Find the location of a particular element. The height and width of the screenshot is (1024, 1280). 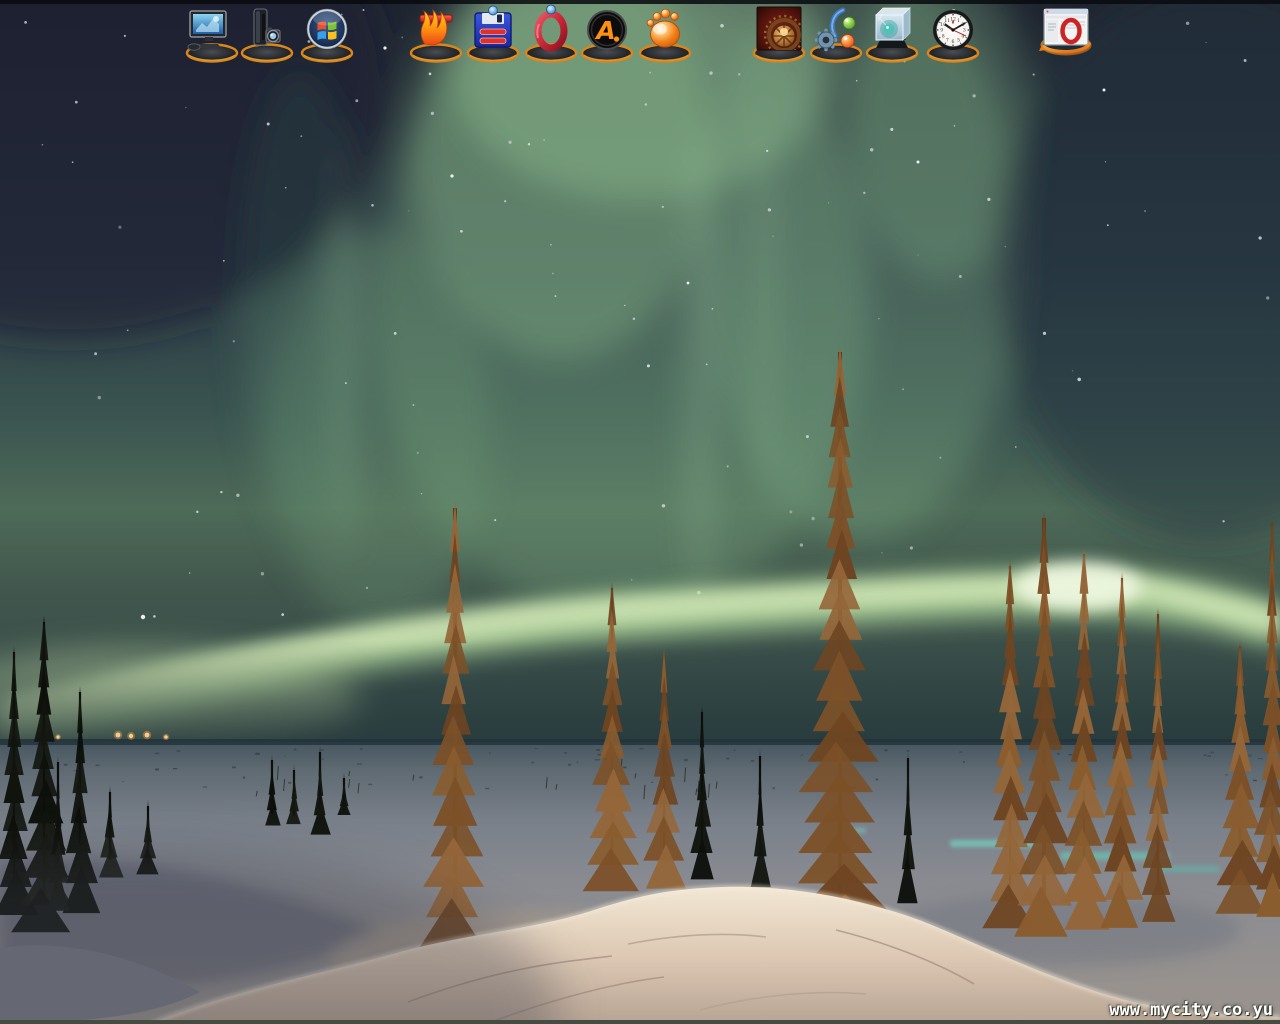

svg-text: 5 is located at coordinates (958, 41).